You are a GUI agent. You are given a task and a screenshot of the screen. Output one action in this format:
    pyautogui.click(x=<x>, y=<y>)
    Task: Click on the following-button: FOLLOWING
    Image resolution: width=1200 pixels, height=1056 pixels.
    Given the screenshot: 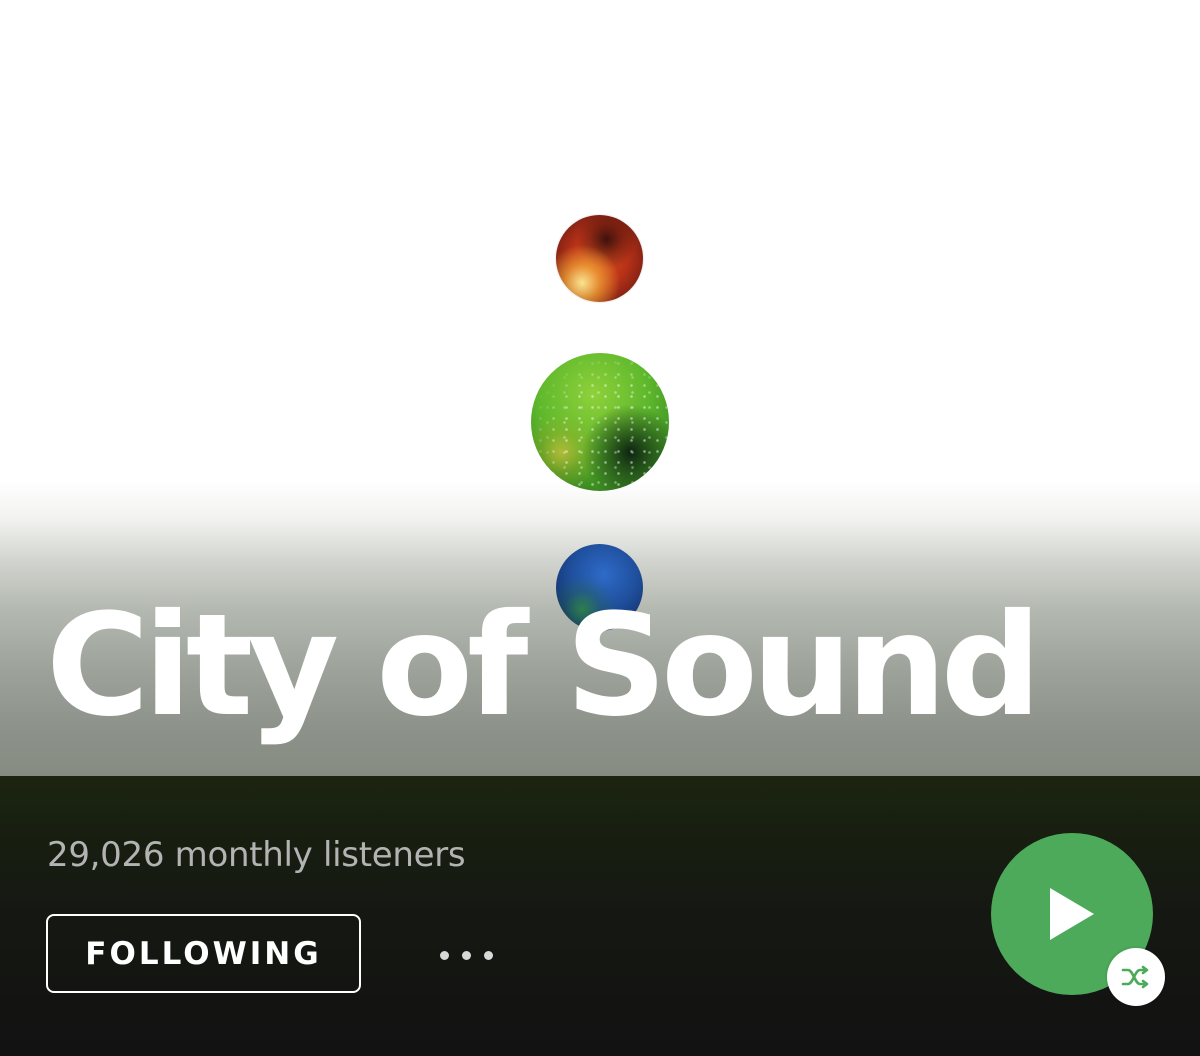 What is the action you would take?
    pyautogui.click(x=203, y=953)
    